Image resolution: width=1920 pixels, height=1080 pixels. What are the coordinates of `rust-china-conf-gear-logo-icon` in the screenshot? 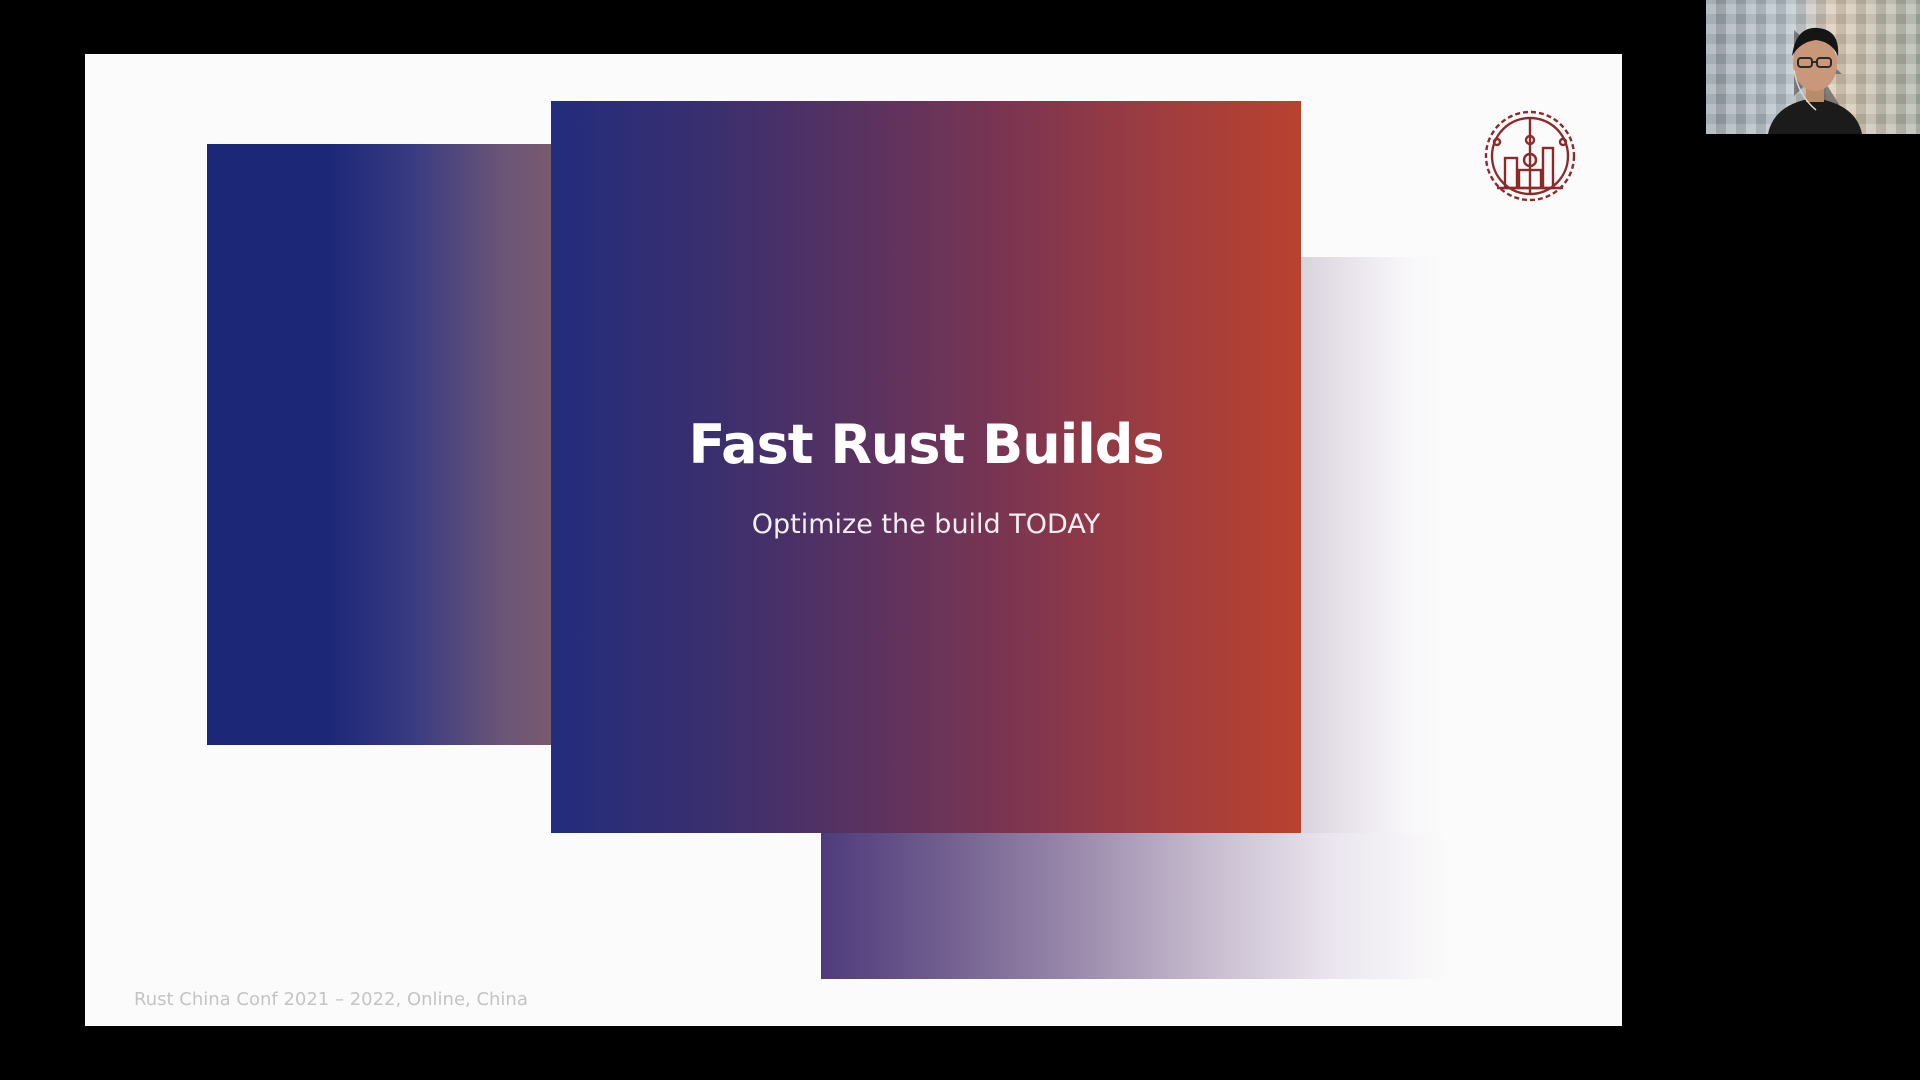 It's located at (1530, 158).